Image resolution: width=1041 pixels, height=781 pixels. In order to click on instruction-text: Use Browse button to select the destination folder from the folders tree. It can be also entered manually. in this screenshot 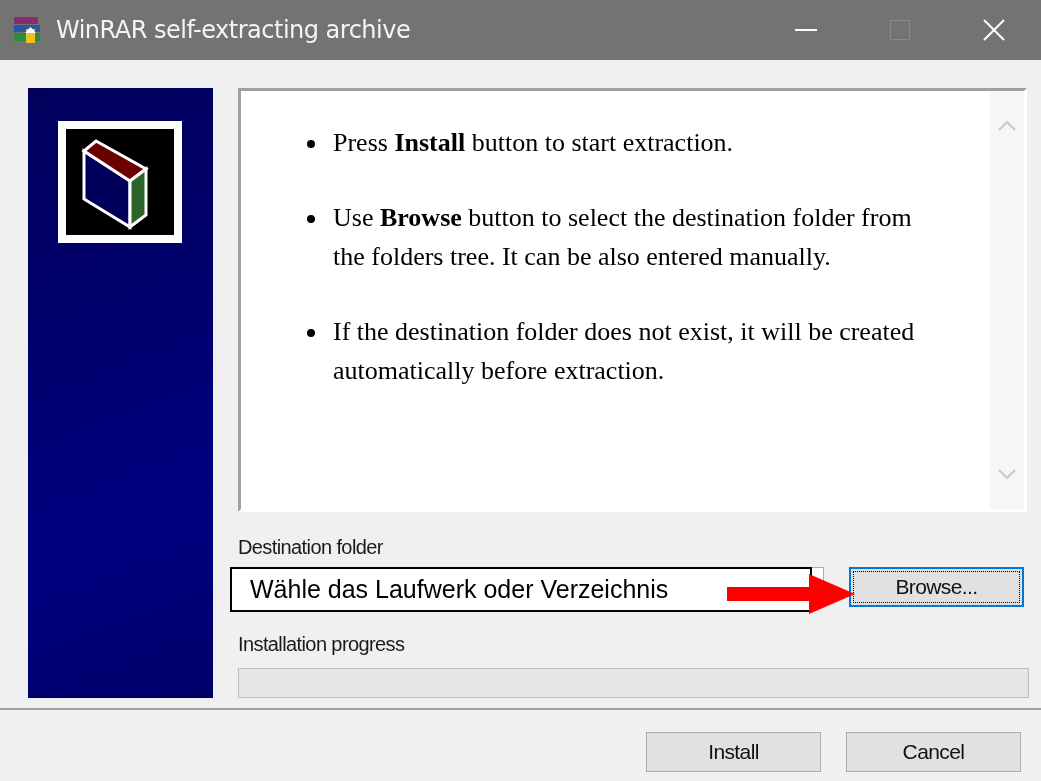, I will do `click(623, 237)`.